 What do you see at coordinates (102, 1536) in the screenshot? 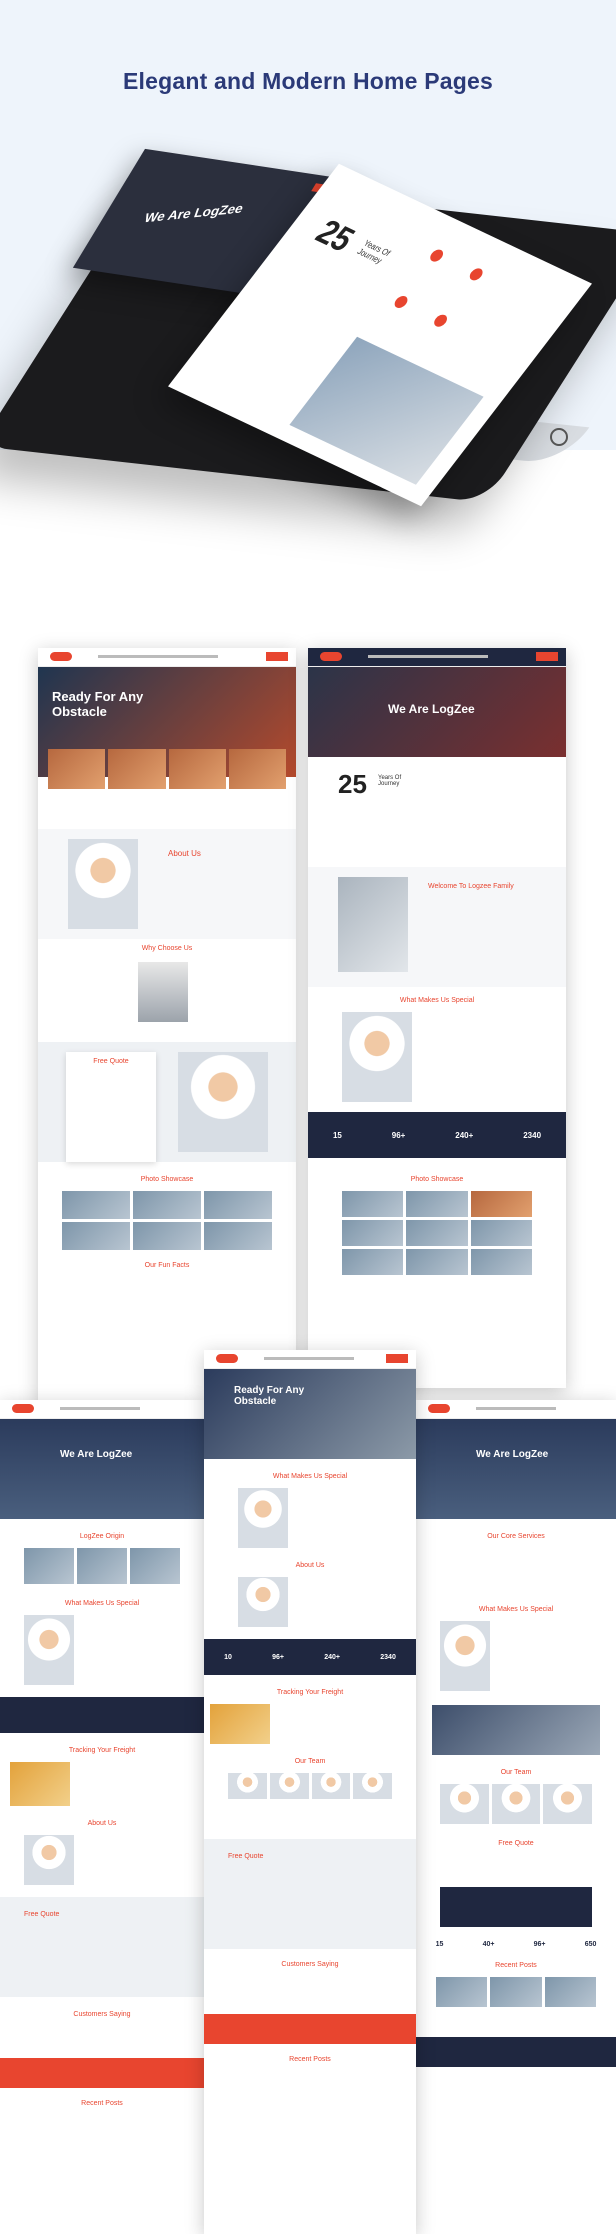
I see `origin-title: LogZee Origin` at bounding box center [102, 1536].